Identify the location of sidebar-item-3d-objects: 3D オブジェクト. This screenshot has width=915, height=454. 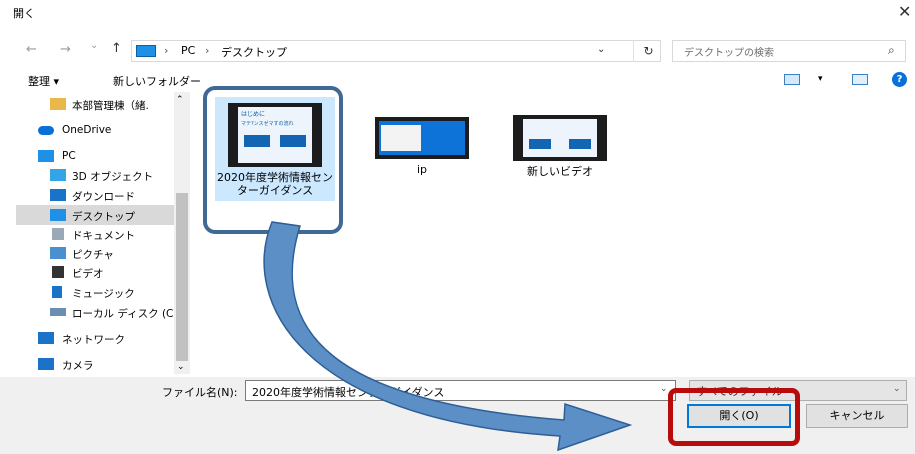
(96, 175).